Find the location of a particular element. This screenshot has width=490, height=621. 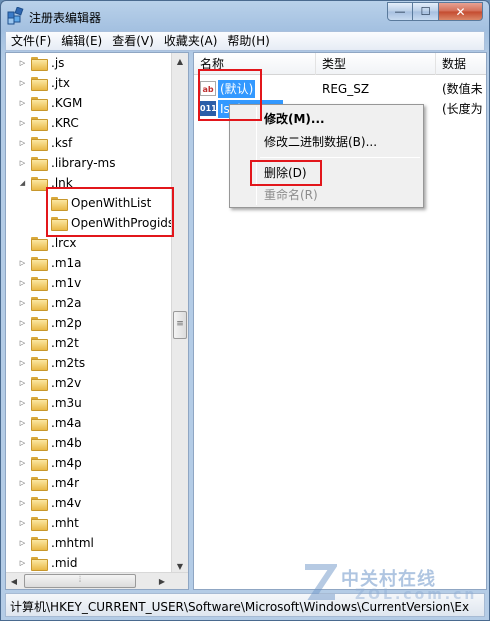

tree-item-label: .m2ts is located at coordinates (68, 363).